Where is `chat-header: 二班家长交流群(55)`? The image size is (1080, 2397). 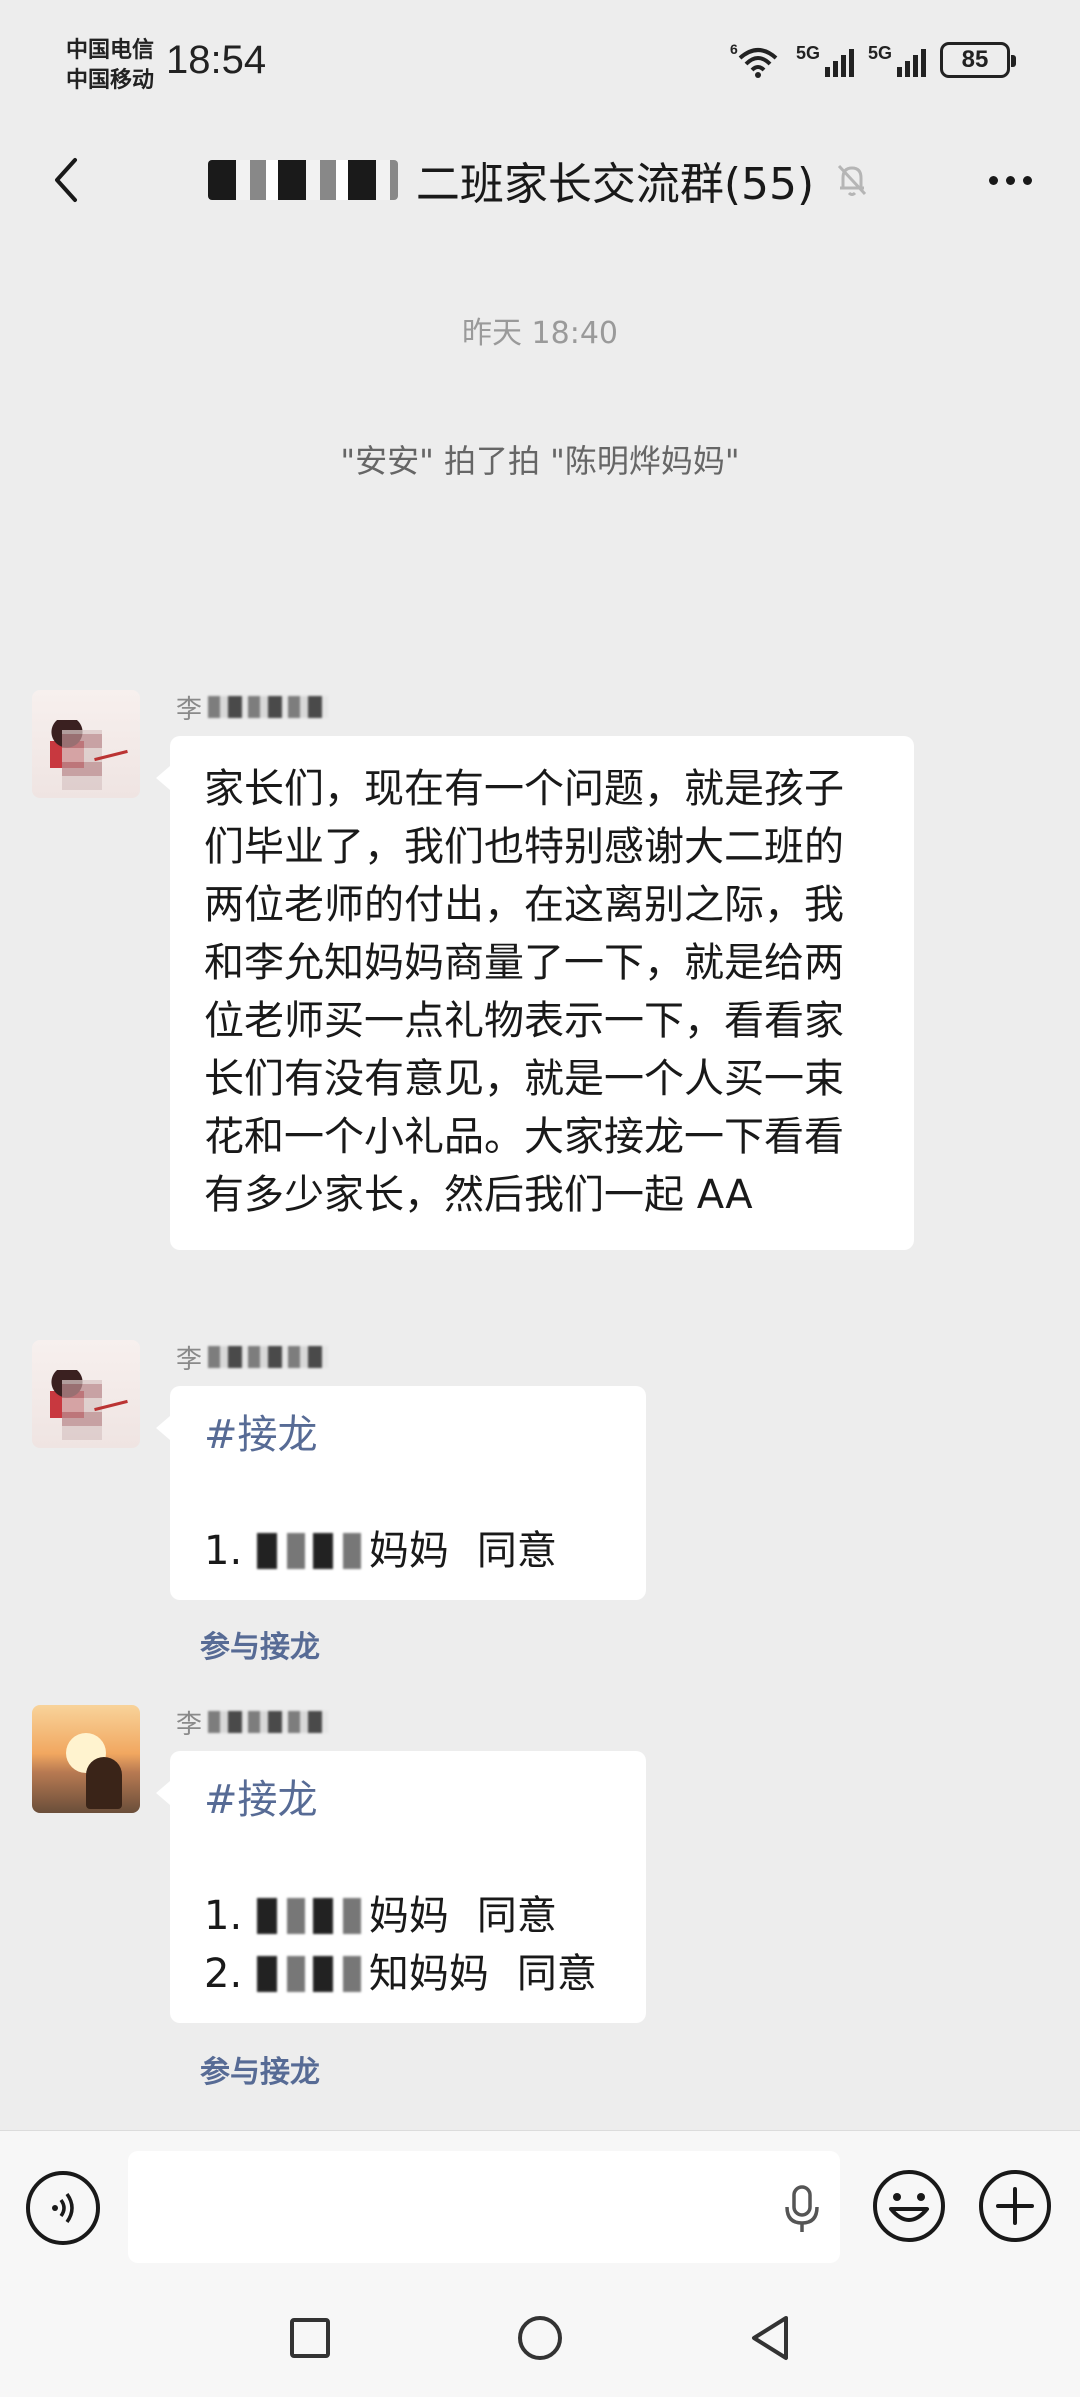 chat-header: 二班家长交流群(55) is located at coordinates (540, 180).